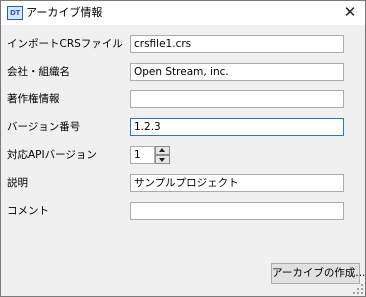 This screenshot has height=297, width=366. I want to click on row-copyright: 著作権情報, so click(183, 99).